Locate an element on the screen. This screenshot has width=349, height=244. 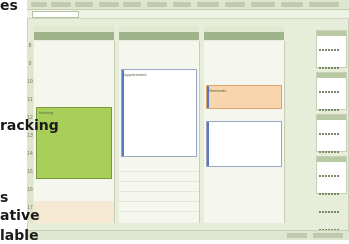
date-field is located at coordinates (55, 14).